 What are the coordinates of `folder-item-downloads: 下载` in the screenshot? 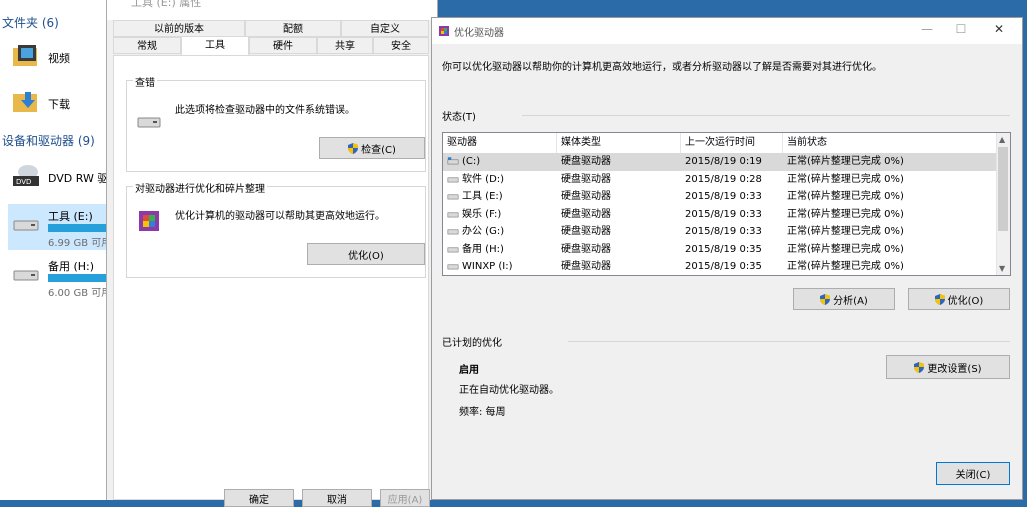 It's located at (58, 105).